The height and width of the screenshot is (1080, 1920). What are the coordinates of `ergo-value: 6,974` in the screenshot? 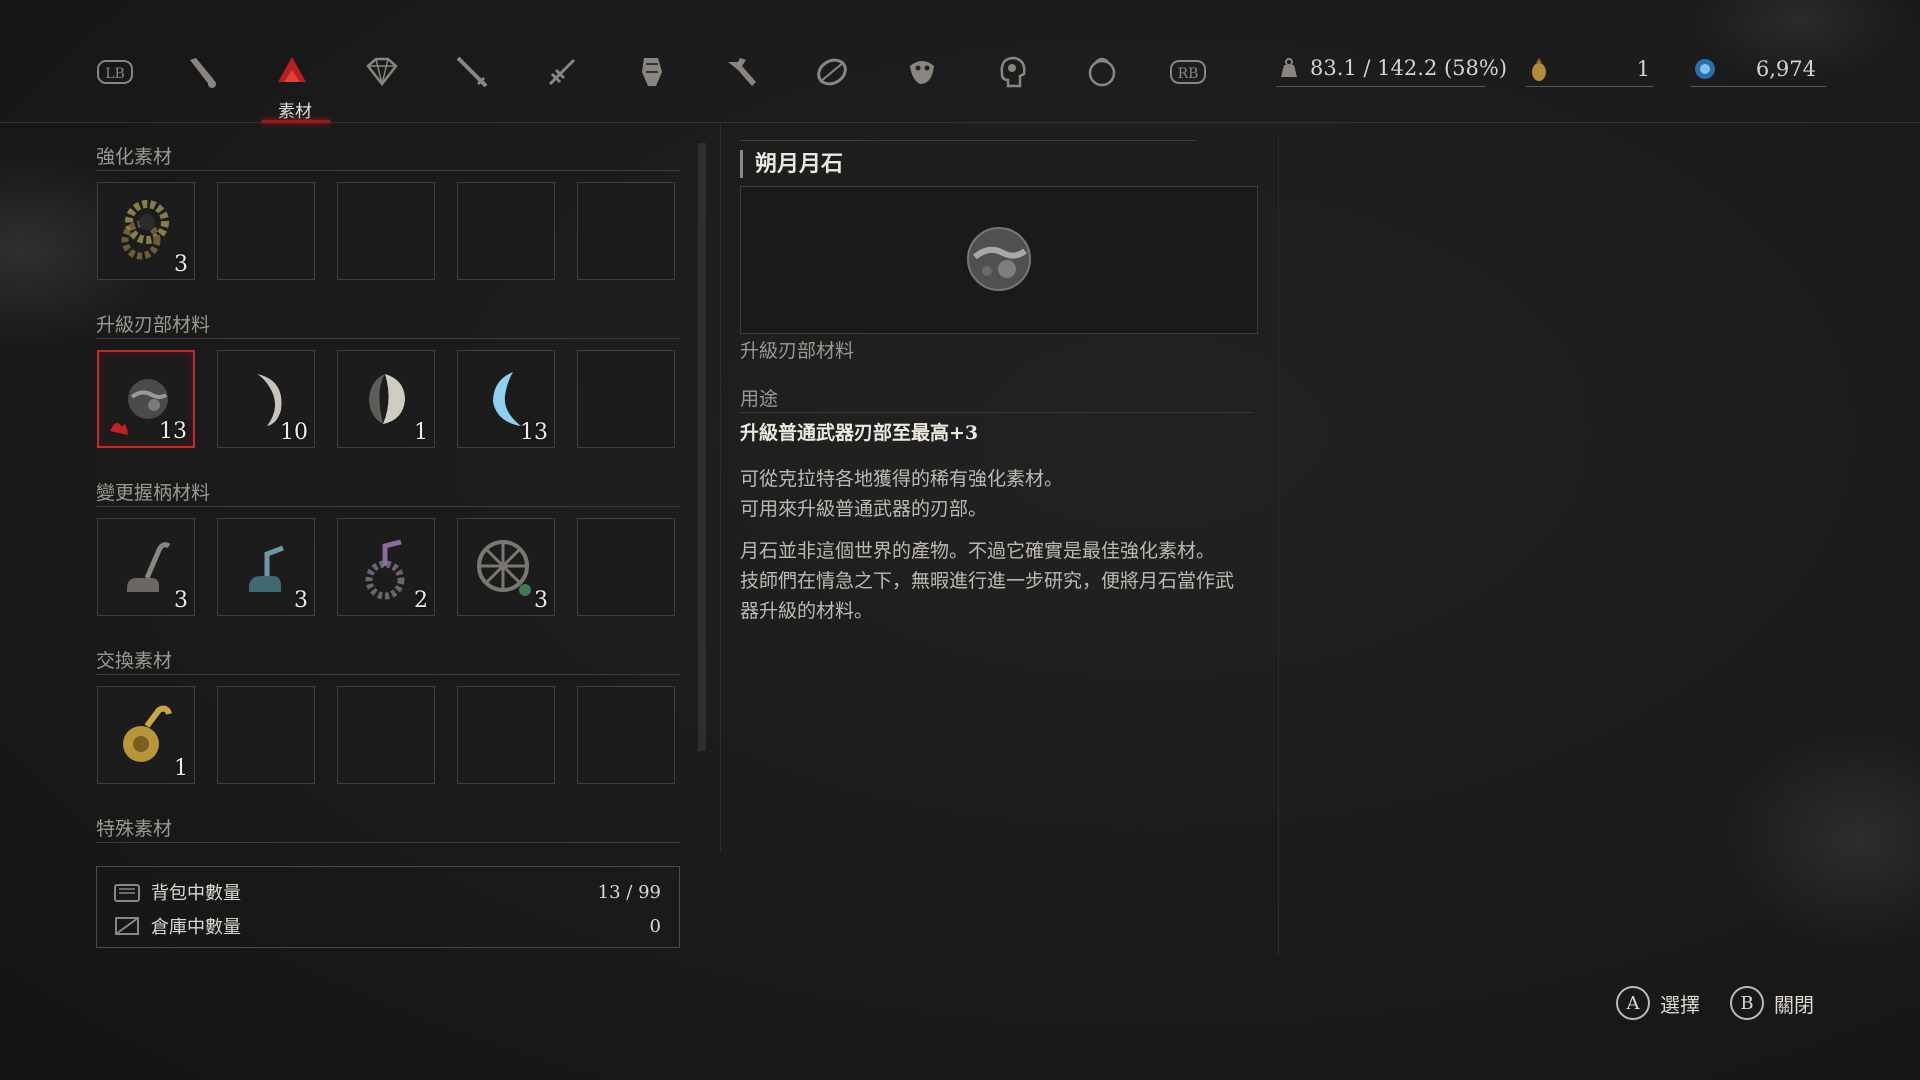 It's located at (1785, 69).